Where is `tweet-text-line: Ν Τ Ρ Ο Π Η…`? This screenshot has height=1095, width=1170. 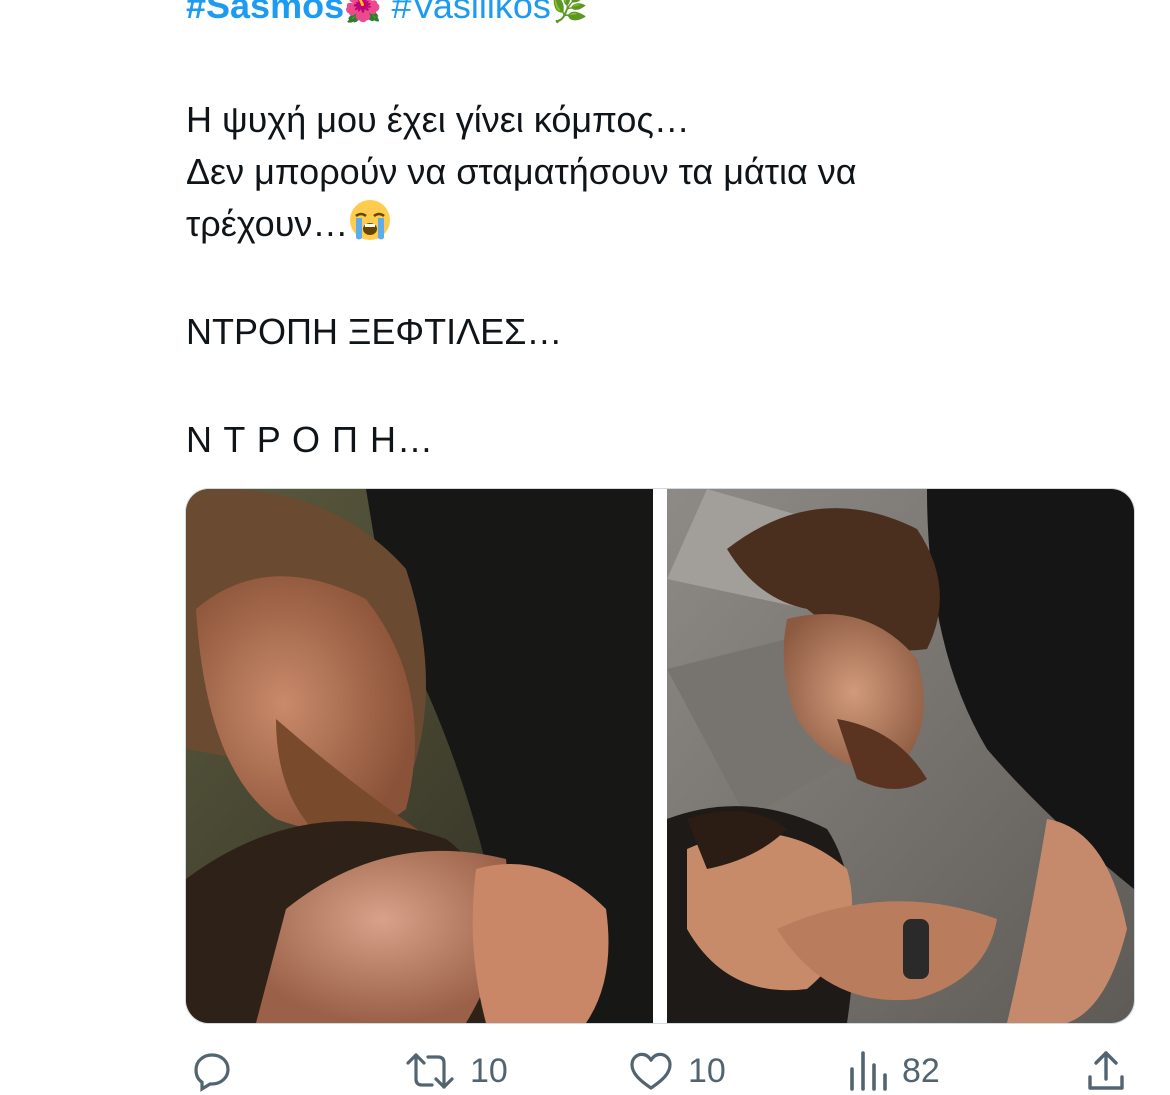 tweet-text-line: Ν Τ Ρ Ο Π Η… is located at coordinates (310, 439).